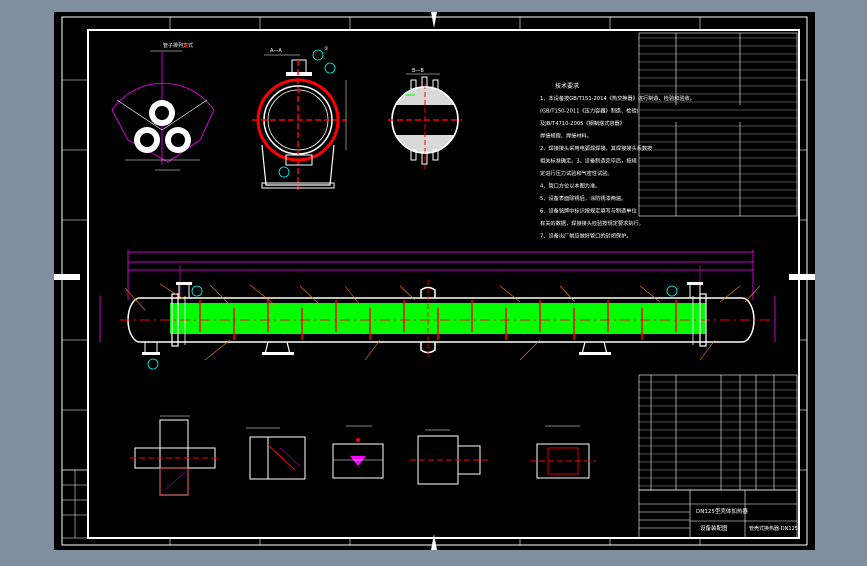 This screenshot has height=566, width=867. What do you see at coordinates (589, 111) in the screenshot?
I see `tech-line: (GB/T150-2011《压力容器》制造、检验)` at bounding box center [589, 111].